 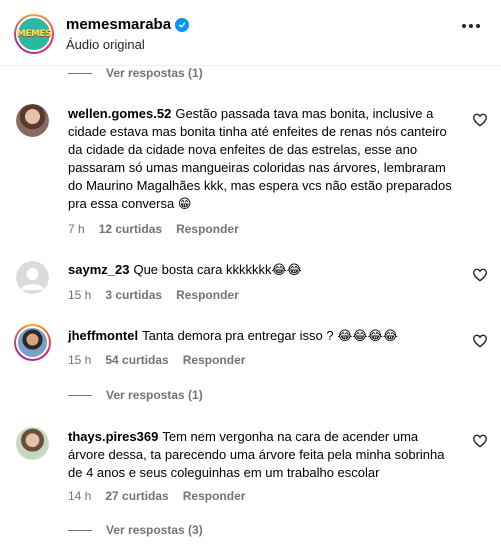 I want to click on comment-text: Que bosta cara kkkkkkk, so click(x=202, y=269).